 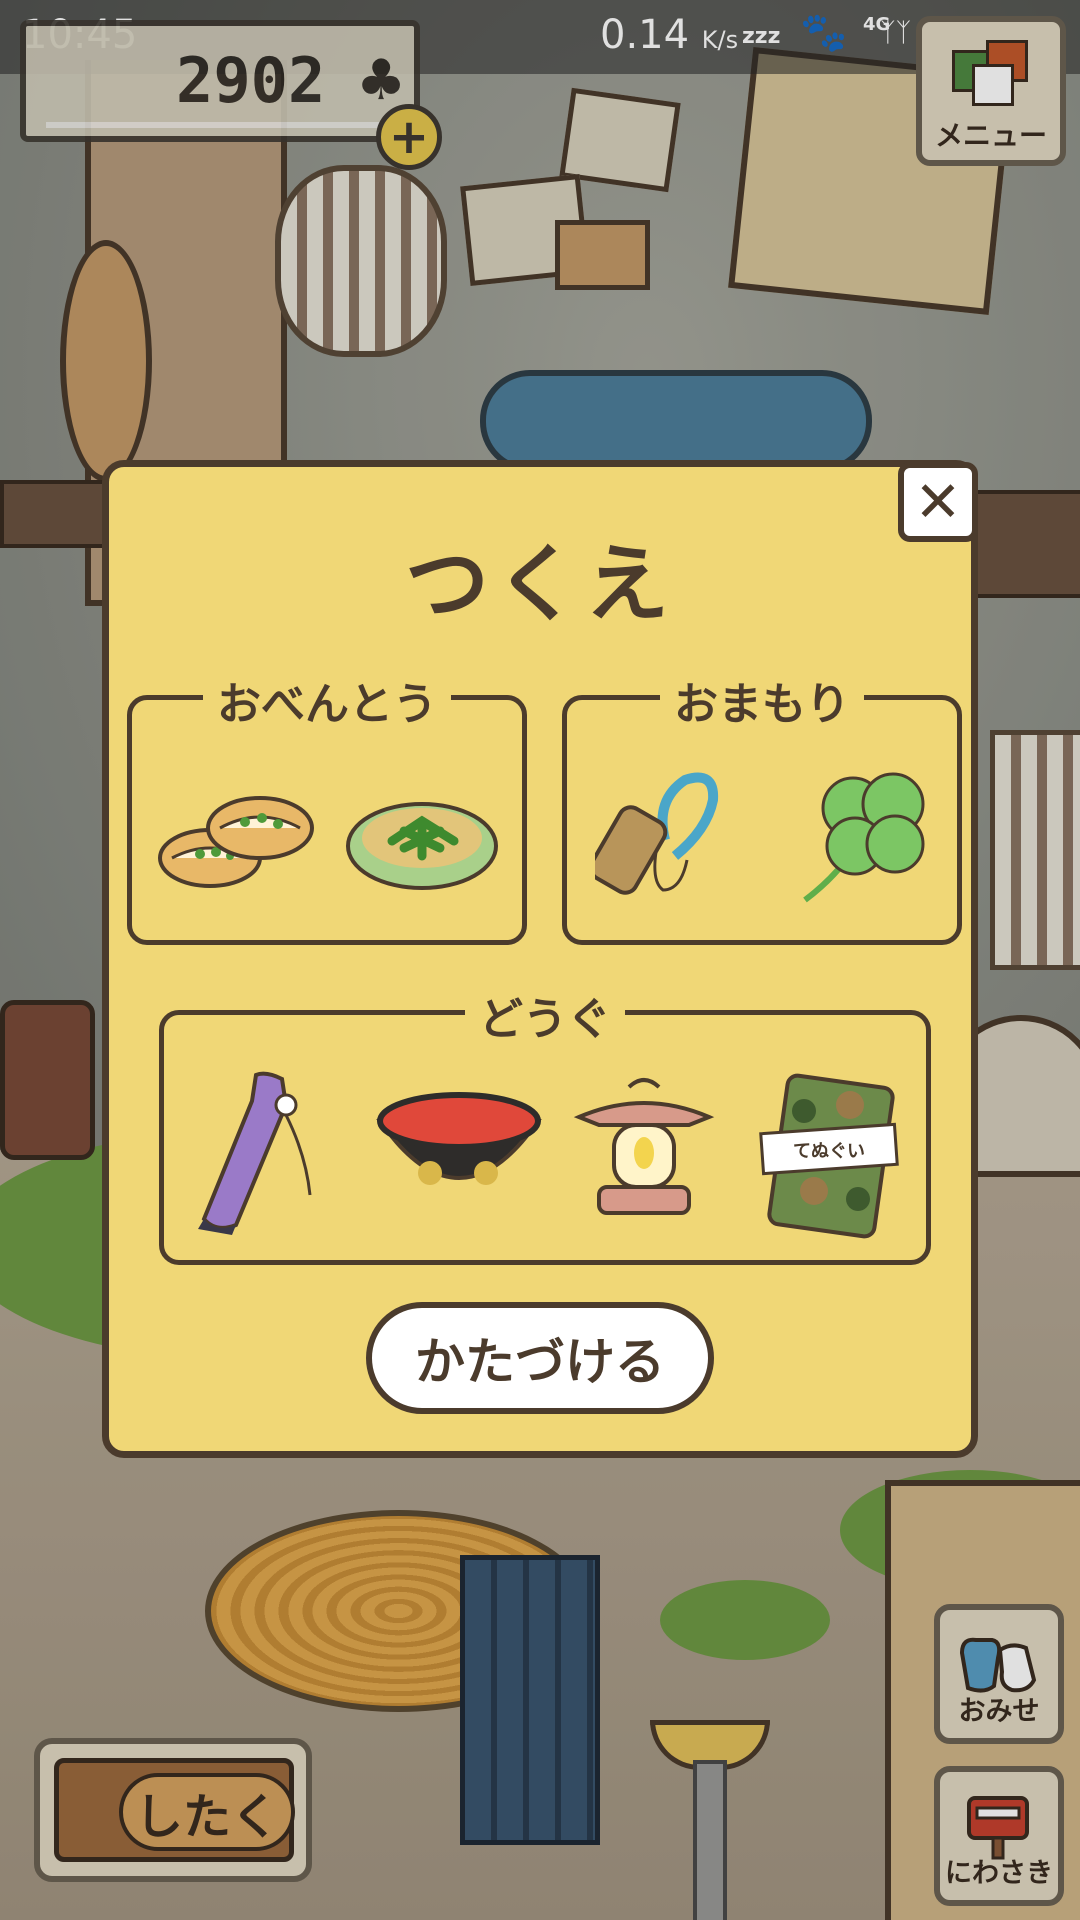 I want to click on clover-counter: 2902 ♣, so click(x=220, y=81).